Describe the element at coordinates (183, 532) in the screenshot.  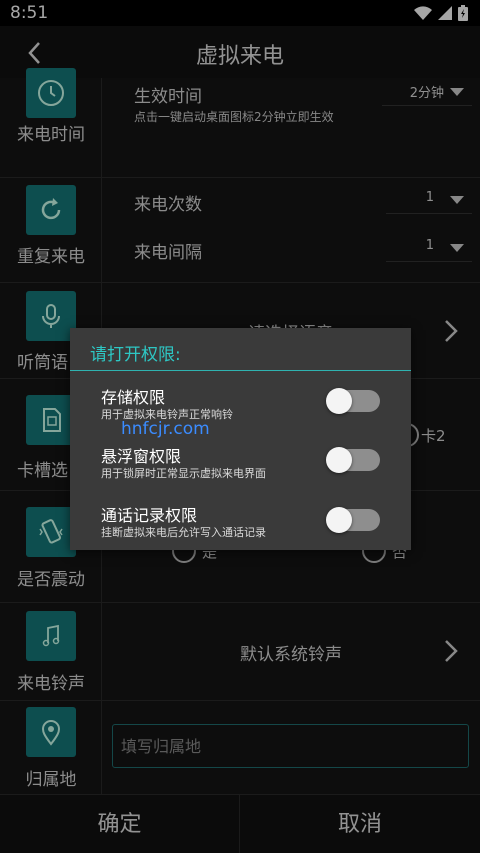
I see `call-log-permission-desc: 挂断虚拟来电后允许写入通话记录` at that location.